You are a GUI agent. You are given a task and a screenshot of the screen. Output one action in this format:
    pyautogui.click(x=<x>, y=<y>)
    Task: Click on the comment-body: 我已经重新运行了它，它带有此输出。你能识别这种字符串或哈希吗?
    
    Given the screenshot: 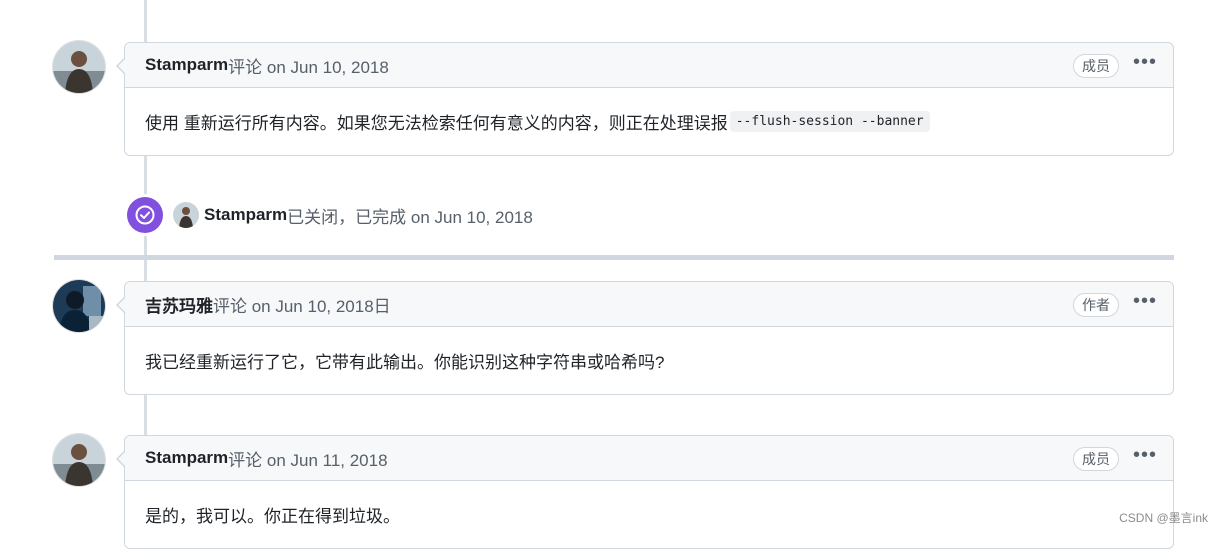 What is the action you would take?
    pyautogui.click(x=649, y=360)
    